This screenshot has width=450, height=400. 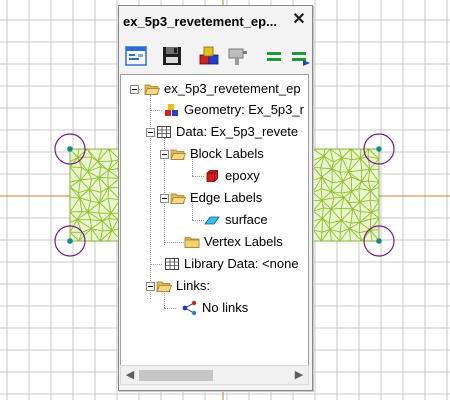 What do you see at coordinates (172, 56) in the screenshot?
I see `save-icon` at bounding box center [172, 56].